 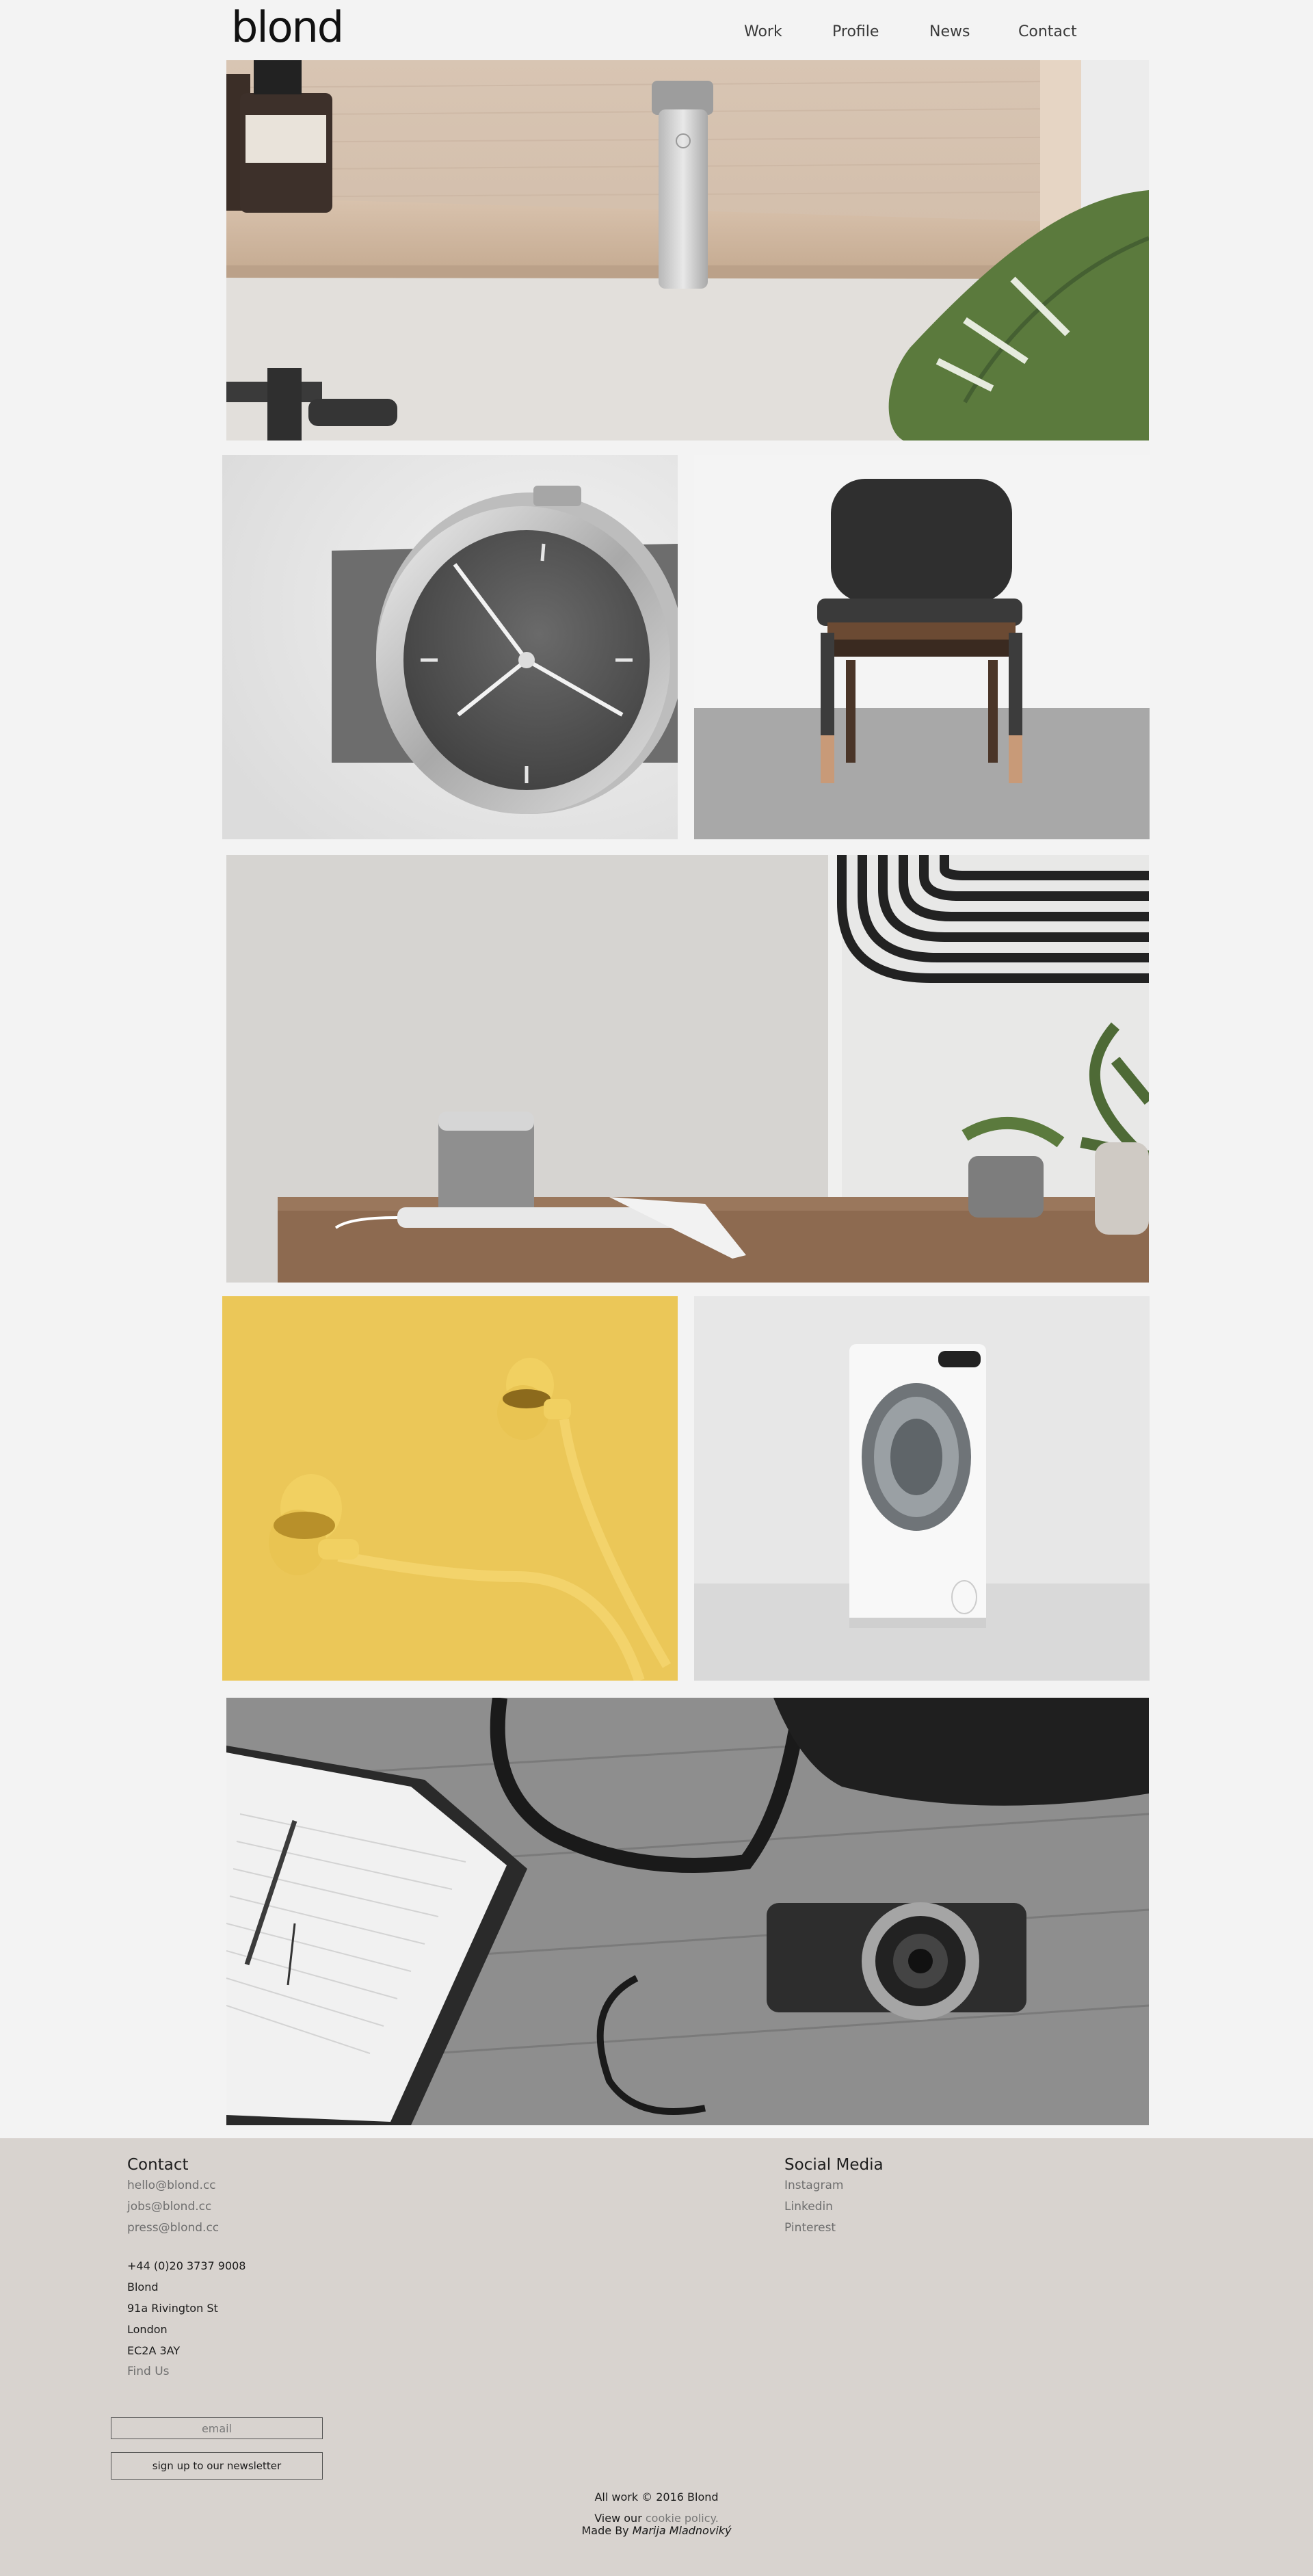 I want to click on project-image-washing-machine, so click(x=922, y=1488).